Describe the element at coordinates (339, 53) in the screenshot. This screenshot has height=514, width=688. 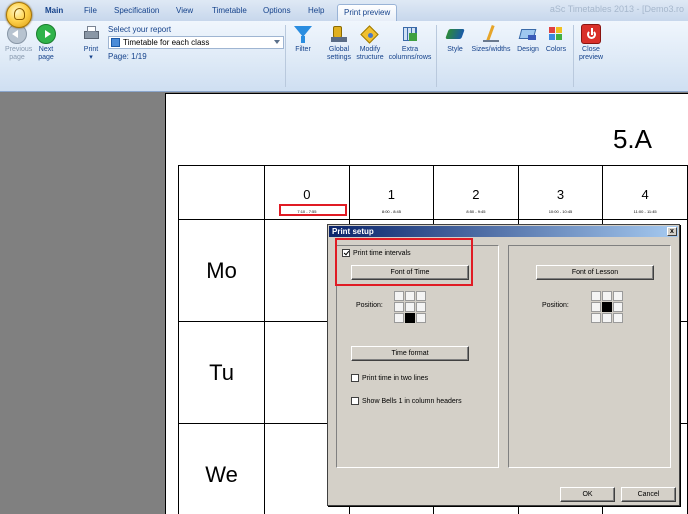
I see `global-settings-label: Global settings` at that location.